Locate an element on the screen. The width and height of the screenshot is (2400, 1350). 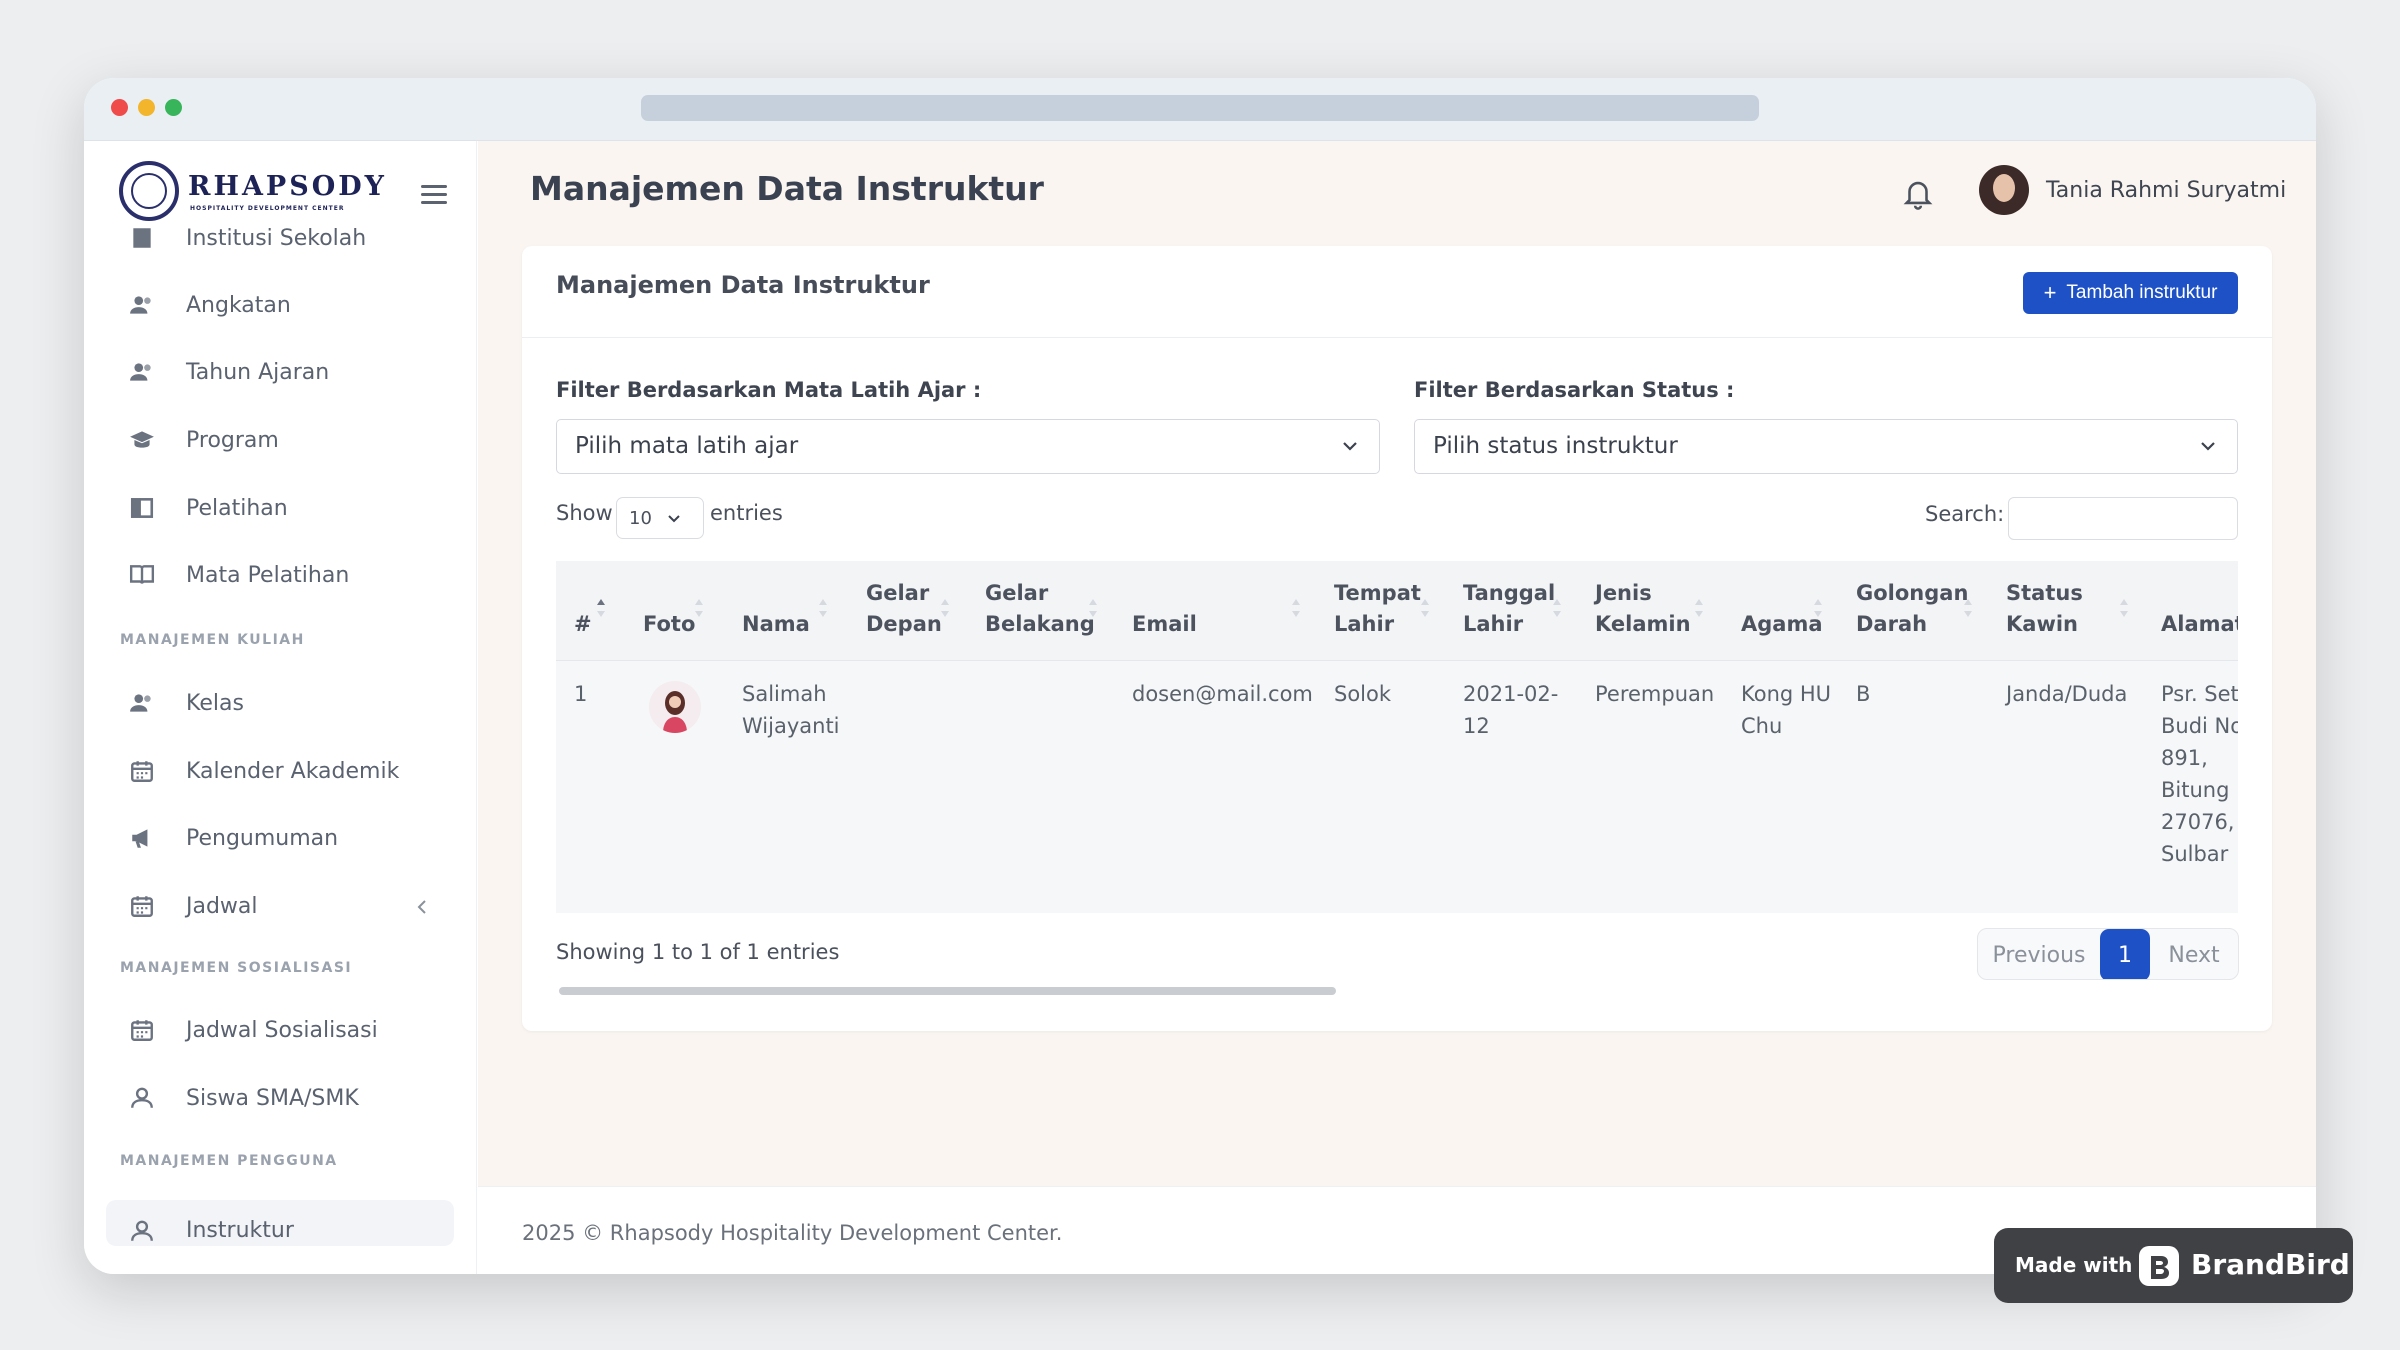
section-manajemen-kuliah: MANAJEMEN KULIAH is located at coordinates (212, 640).